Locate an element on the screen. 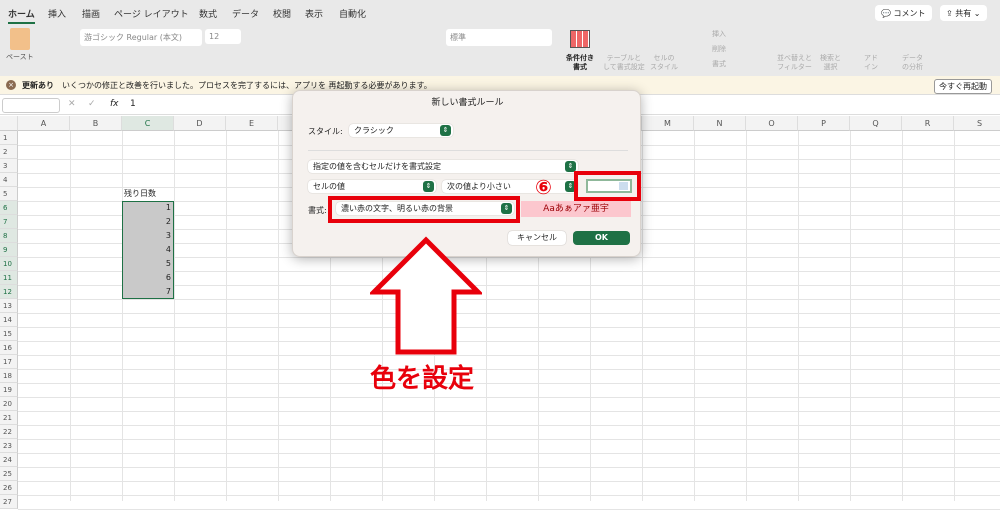 The image size is (1000, 510). cell-style-button: セルの スタイル is located at coordinates (664, 63).